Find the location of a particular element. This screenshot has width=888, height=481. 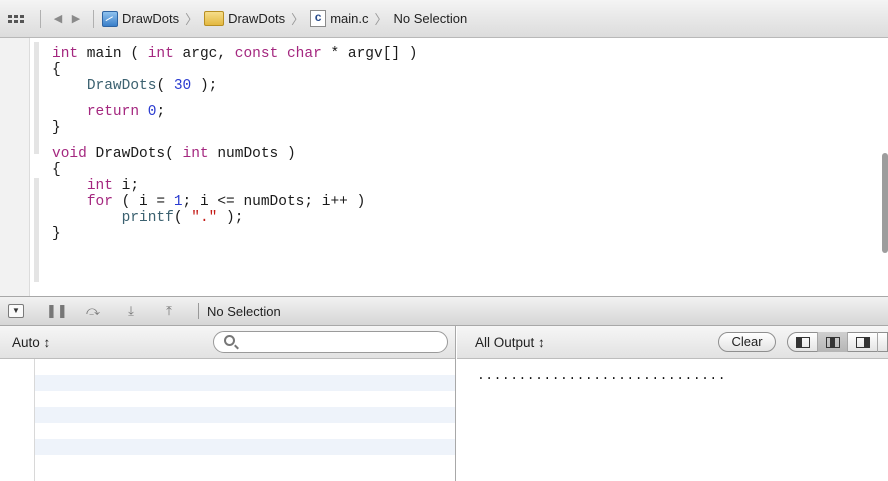

variables-search-field is located at coordinates (330, 342).